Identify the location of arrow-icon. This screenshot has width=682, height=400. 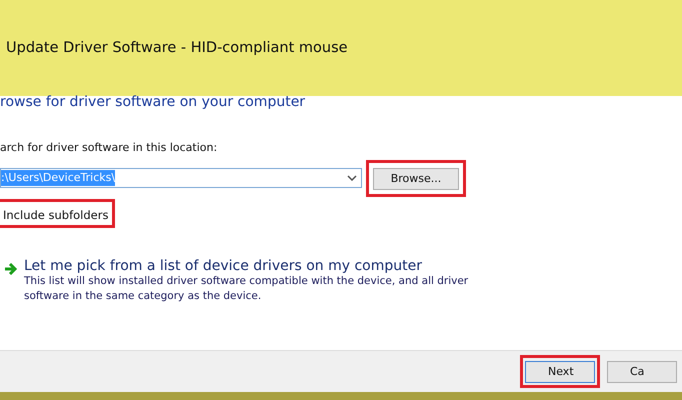
(11, 268).